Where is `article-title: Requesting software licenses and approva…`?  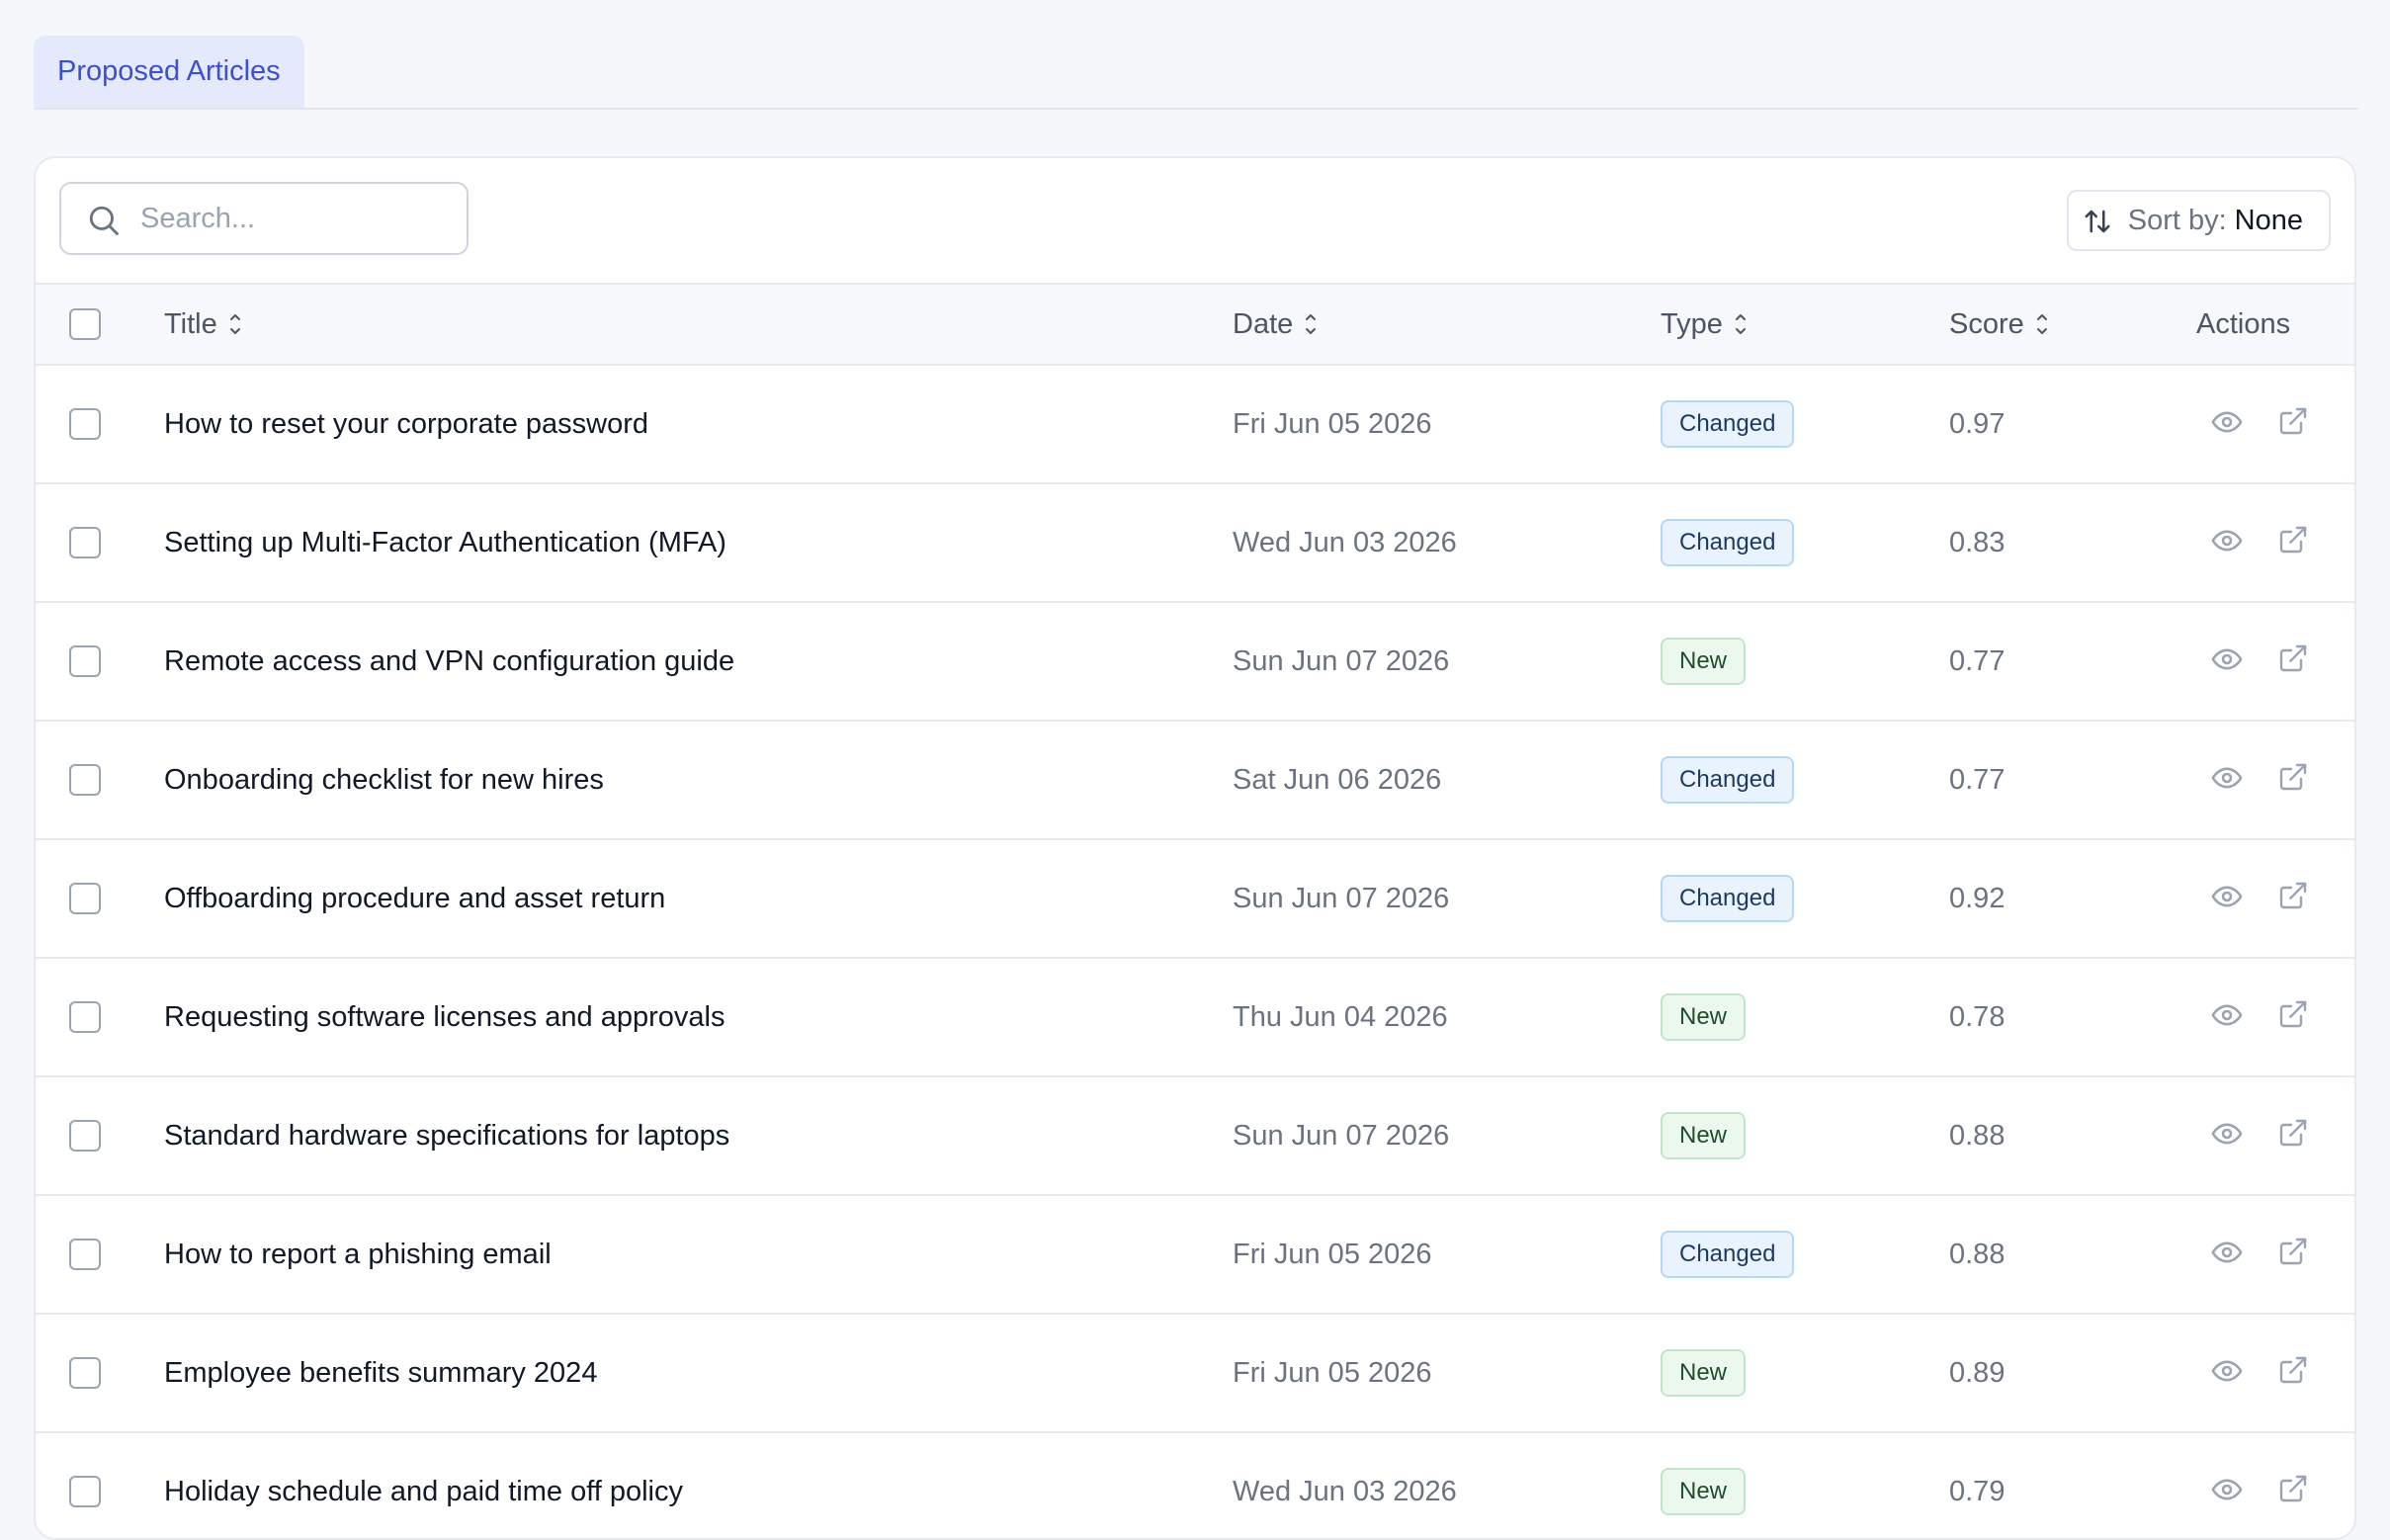
article-title: Requesting software licenses and approva… is located at coordinates (444, 1017).